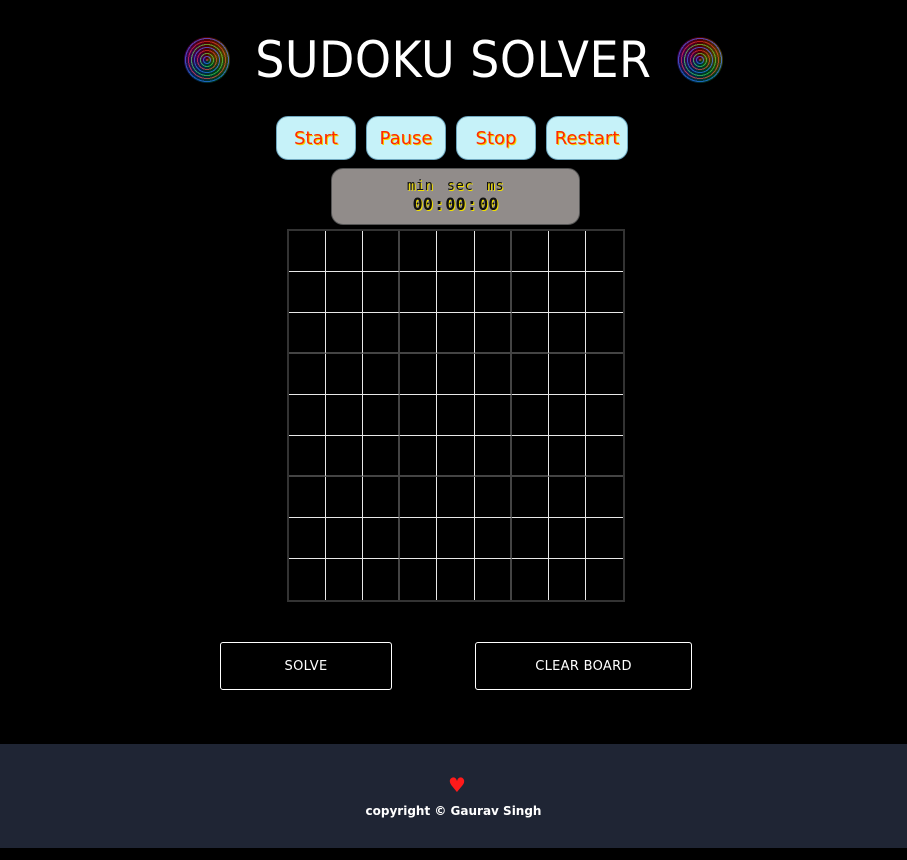 This screenshot has height=860, width=907. What do you see at coordinates (453, 60) in the screenshot?
I see `header: SUDOKU SOLVER` at bounding box center [453, 60].